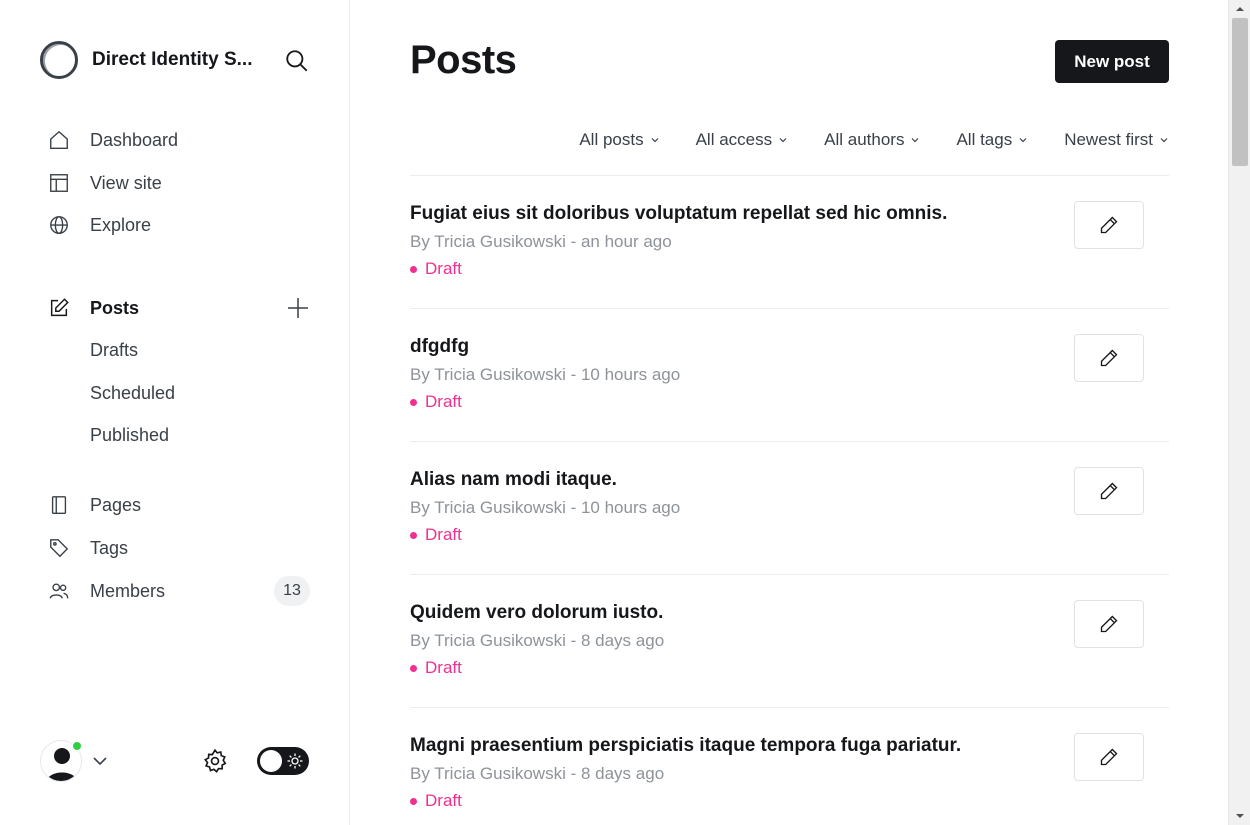 This screenshot has width=1250, height=825. What do you see at coordinates (1112, 61) in the screenshot?
I see `new-post-button: New post` at bounding box center [1112, 61].